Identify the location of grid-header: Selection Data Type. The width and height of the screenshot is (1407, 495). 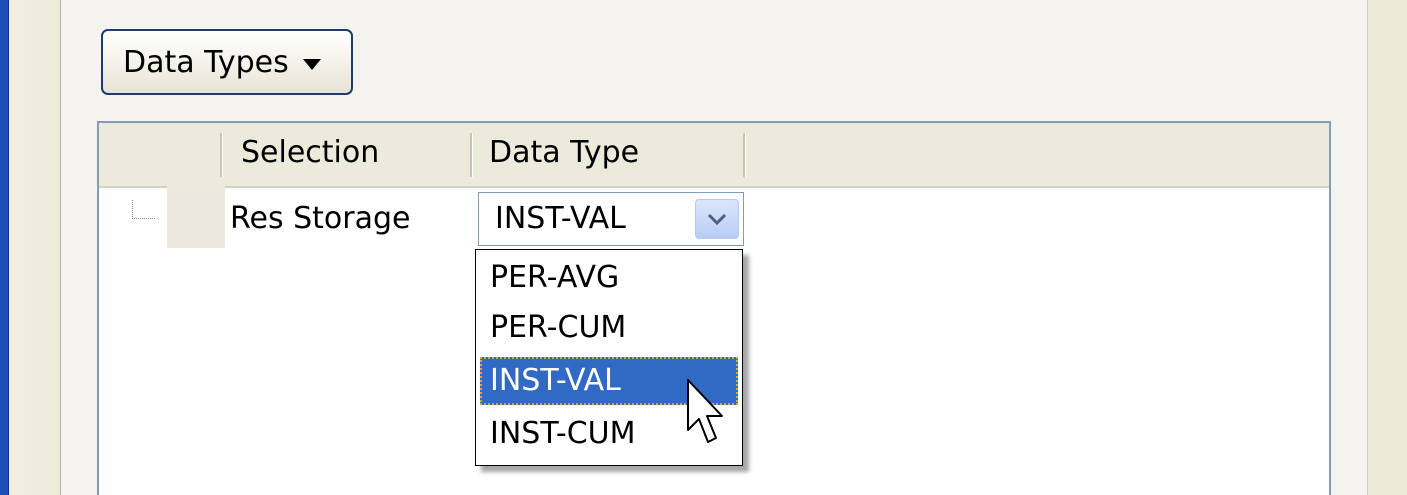
(714, 155).